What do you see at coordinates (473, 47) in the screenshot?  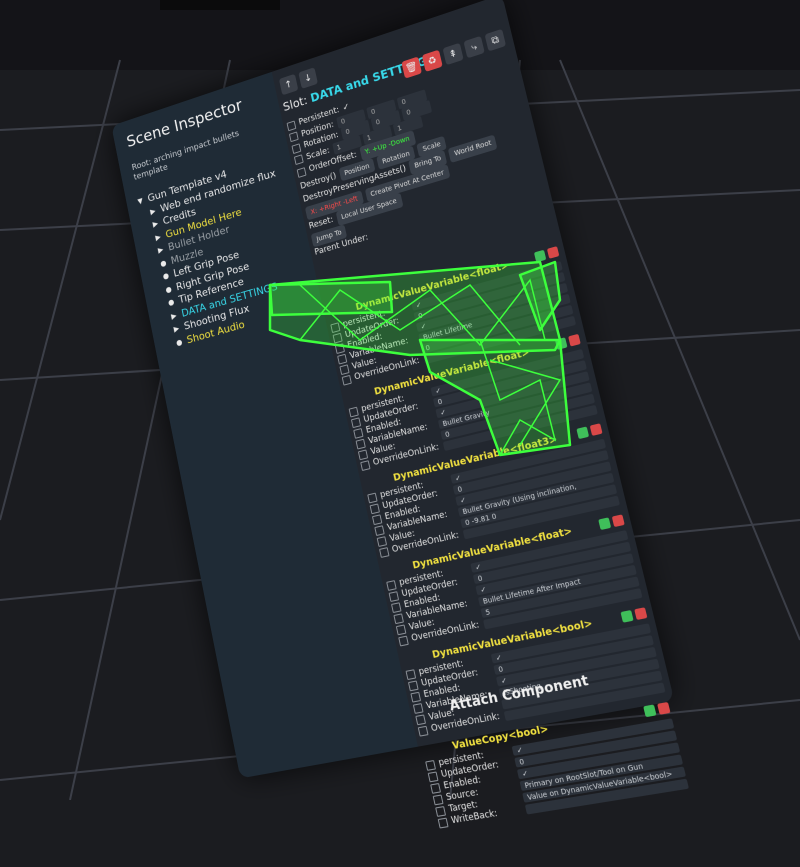 I see `add-child-icon: ⤷` at bounding box center [473, 47].